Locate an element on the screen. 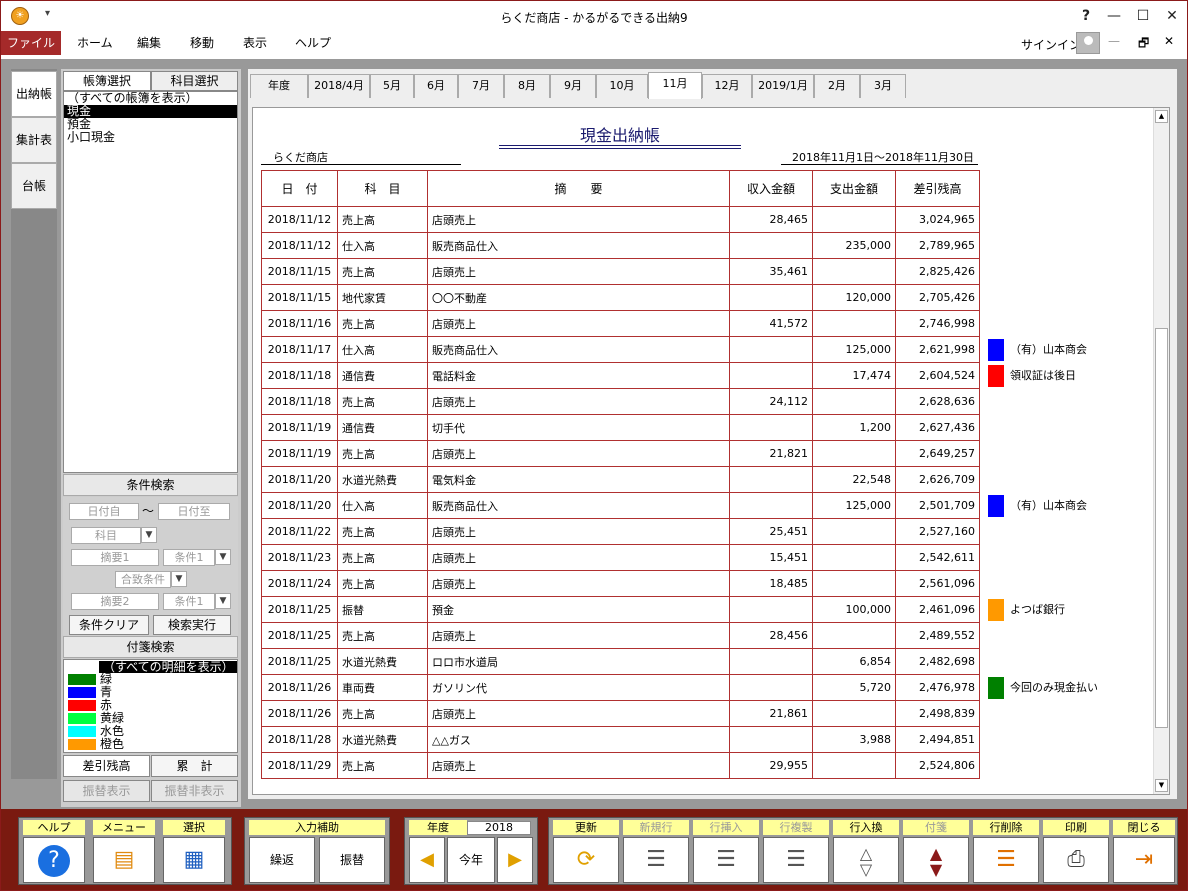  tab-month: 2019/1月 is located at coordinates (783, 86).